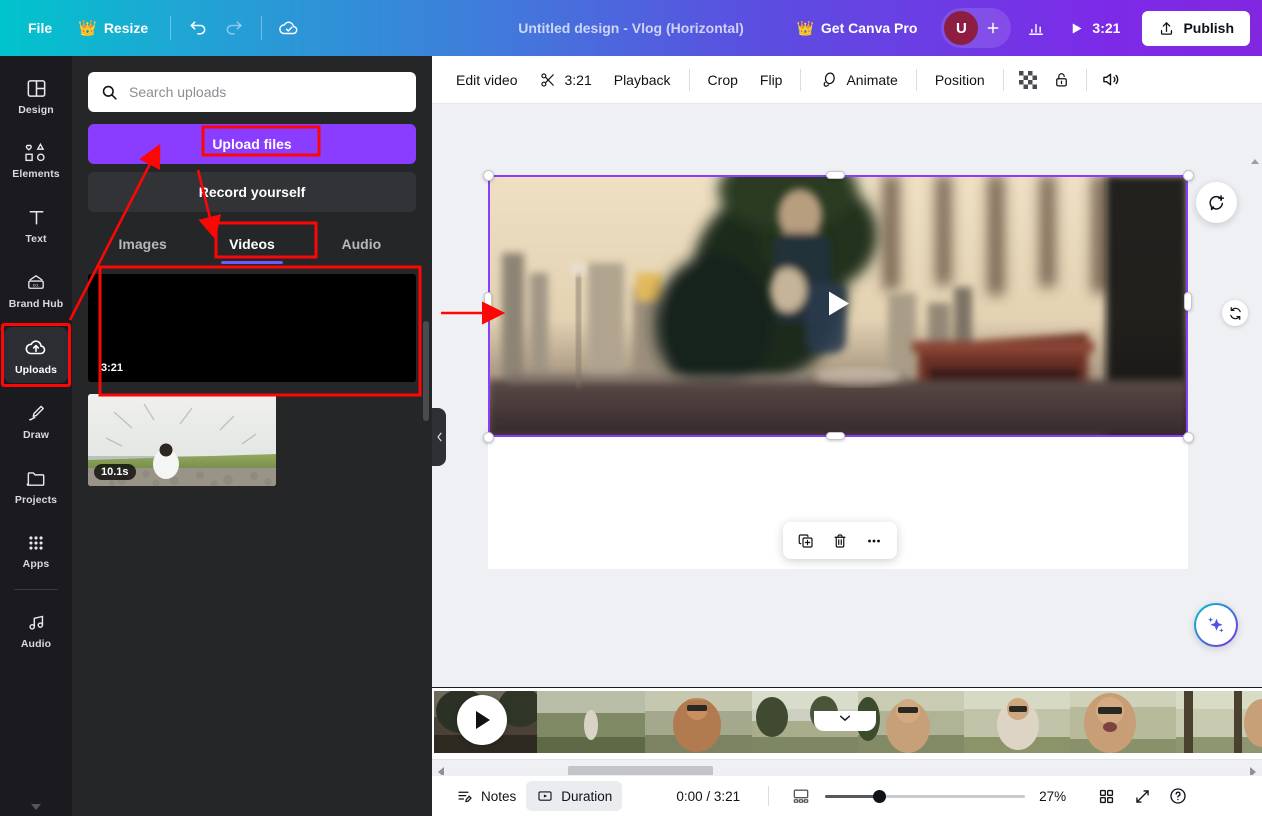 The height and width of the screenshot is (816, 1262). I want to click on resize-handle-top-left, so click(488, 175).